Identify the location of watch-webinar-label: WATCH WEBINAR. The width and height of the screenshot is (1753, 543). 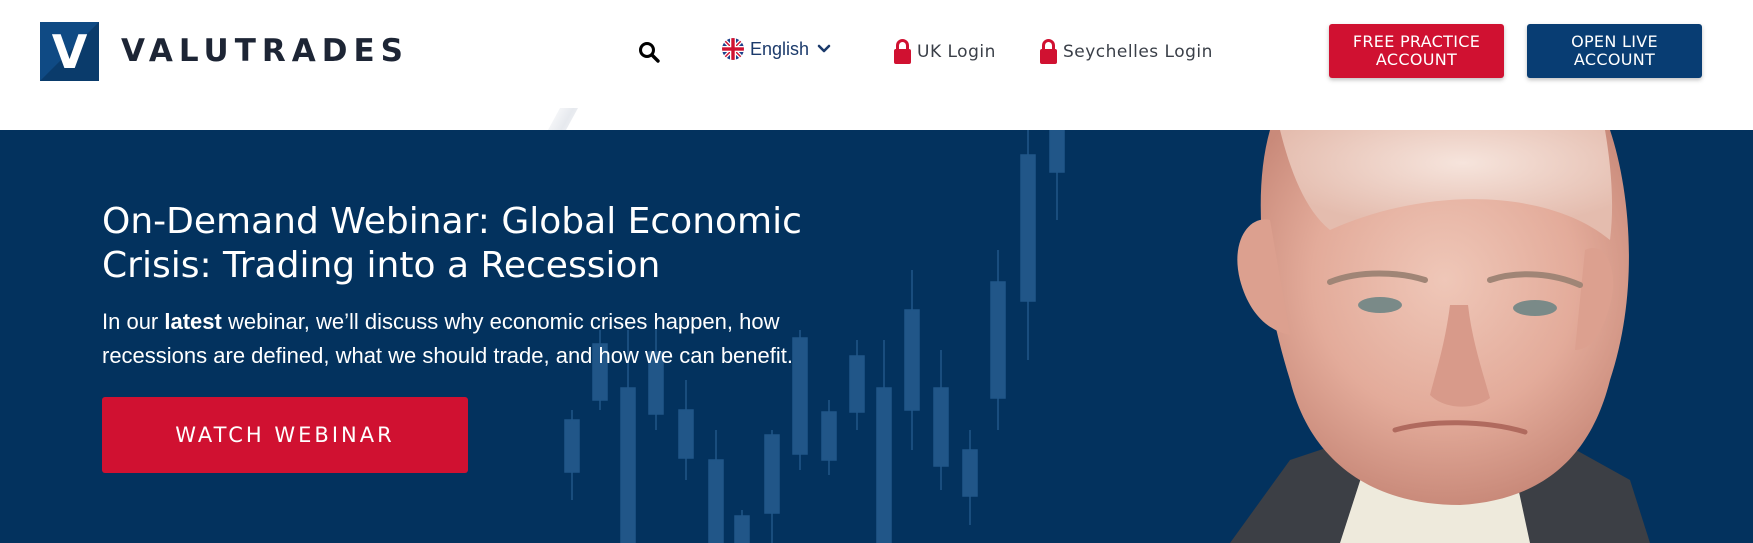
(285, 435).